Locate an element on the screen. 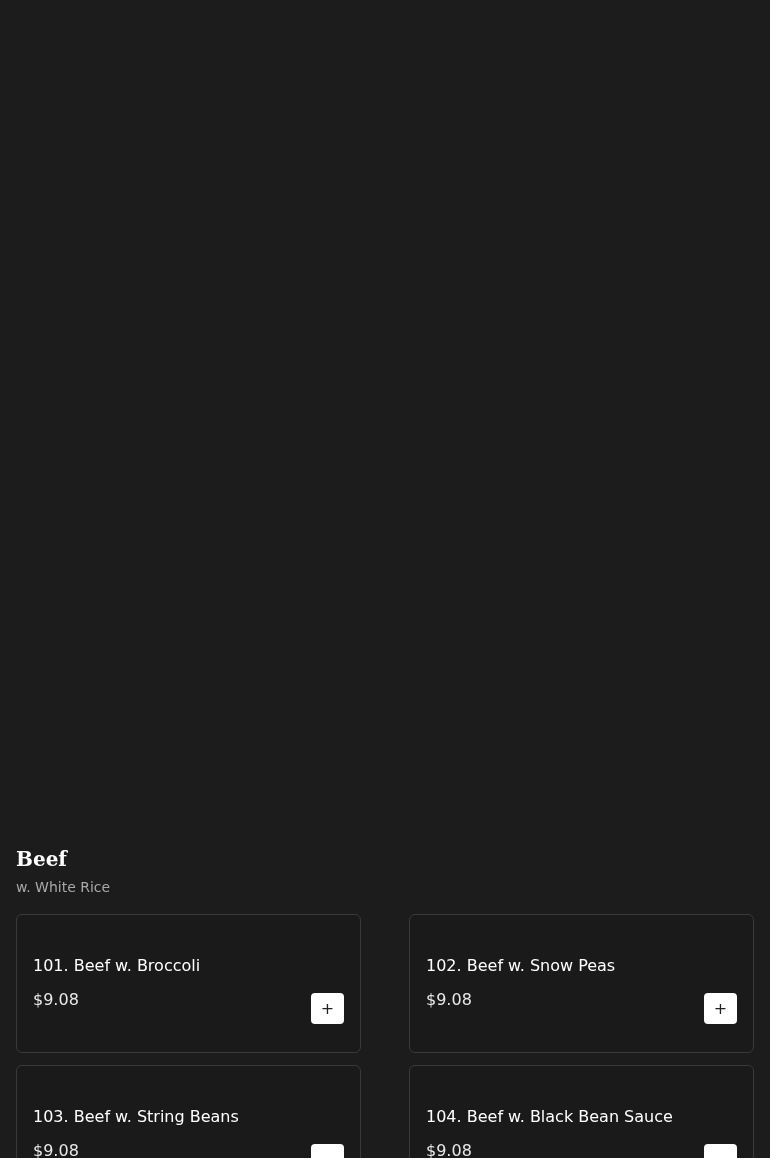 The height and width of the screenshot is (1158, 770). section-title: Beef is located at coordinates (41, 859).